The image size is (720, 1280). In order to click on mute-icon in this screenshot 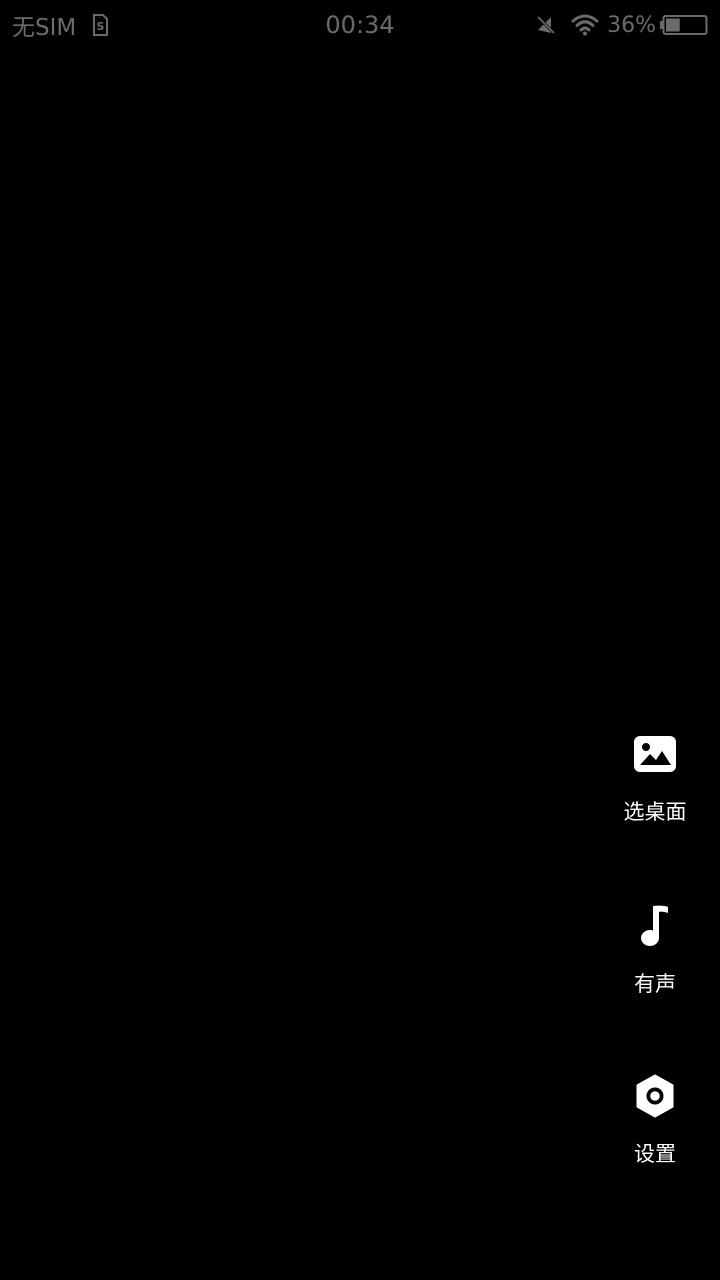, I will do `click(546, 25)`.